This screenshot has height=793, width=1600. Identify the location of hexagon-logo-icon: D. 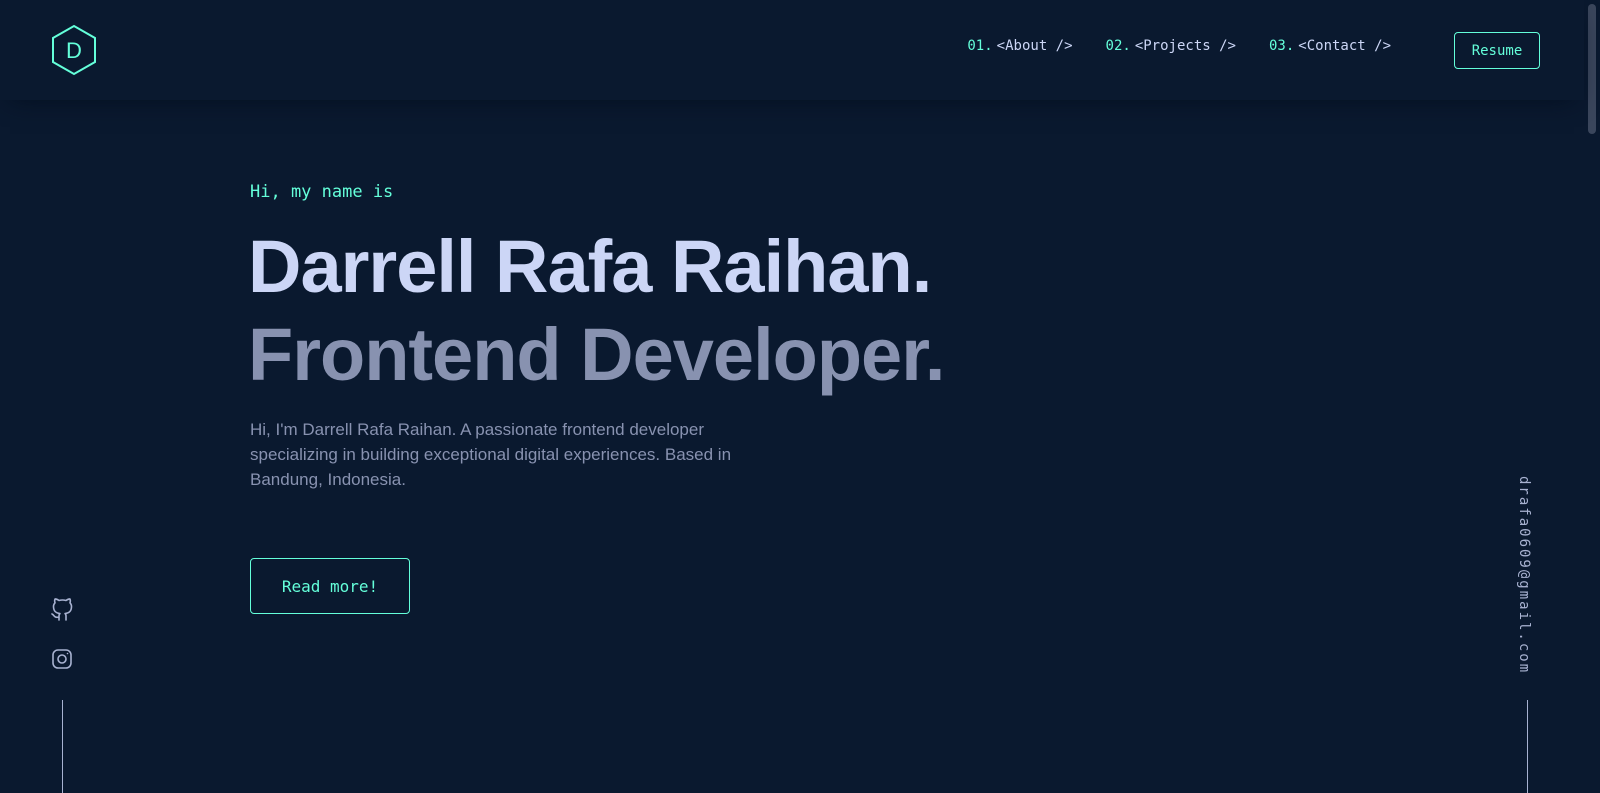
(74, 50).